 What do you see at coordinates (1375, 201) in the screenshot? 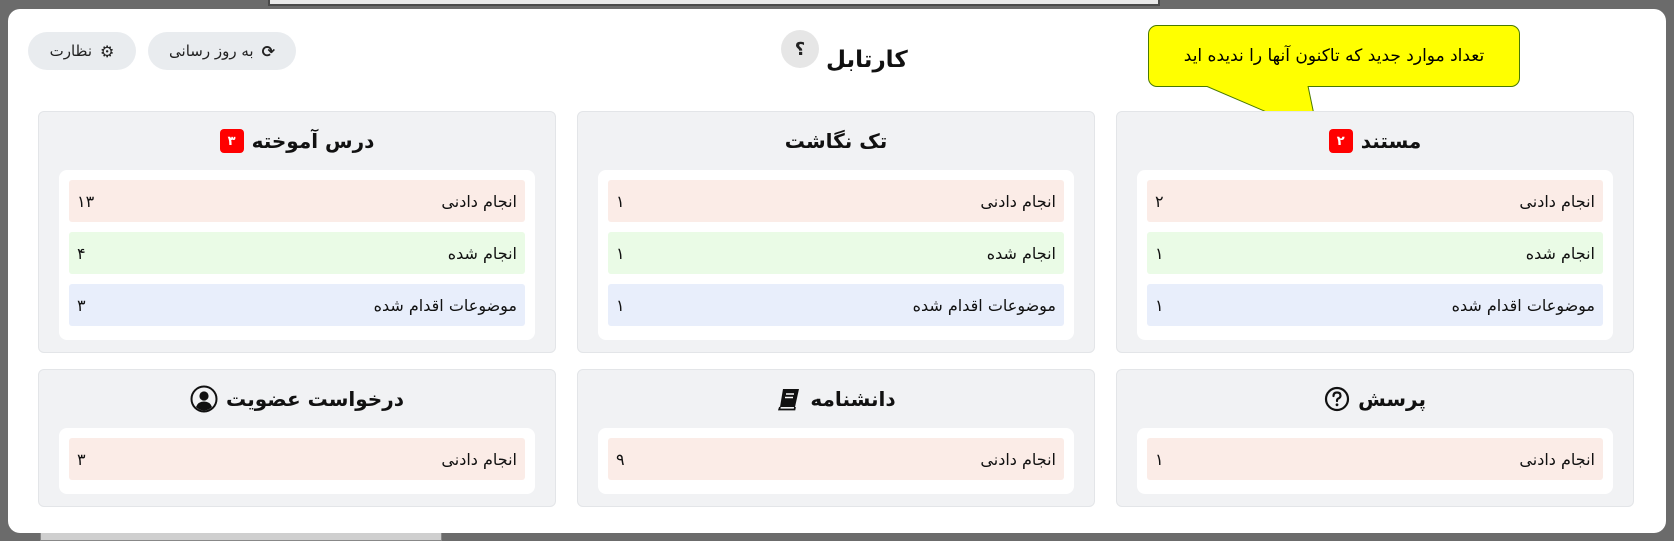
I see `row-to-do: انجام دادنی ۲` at bounding box center [1375, 201].